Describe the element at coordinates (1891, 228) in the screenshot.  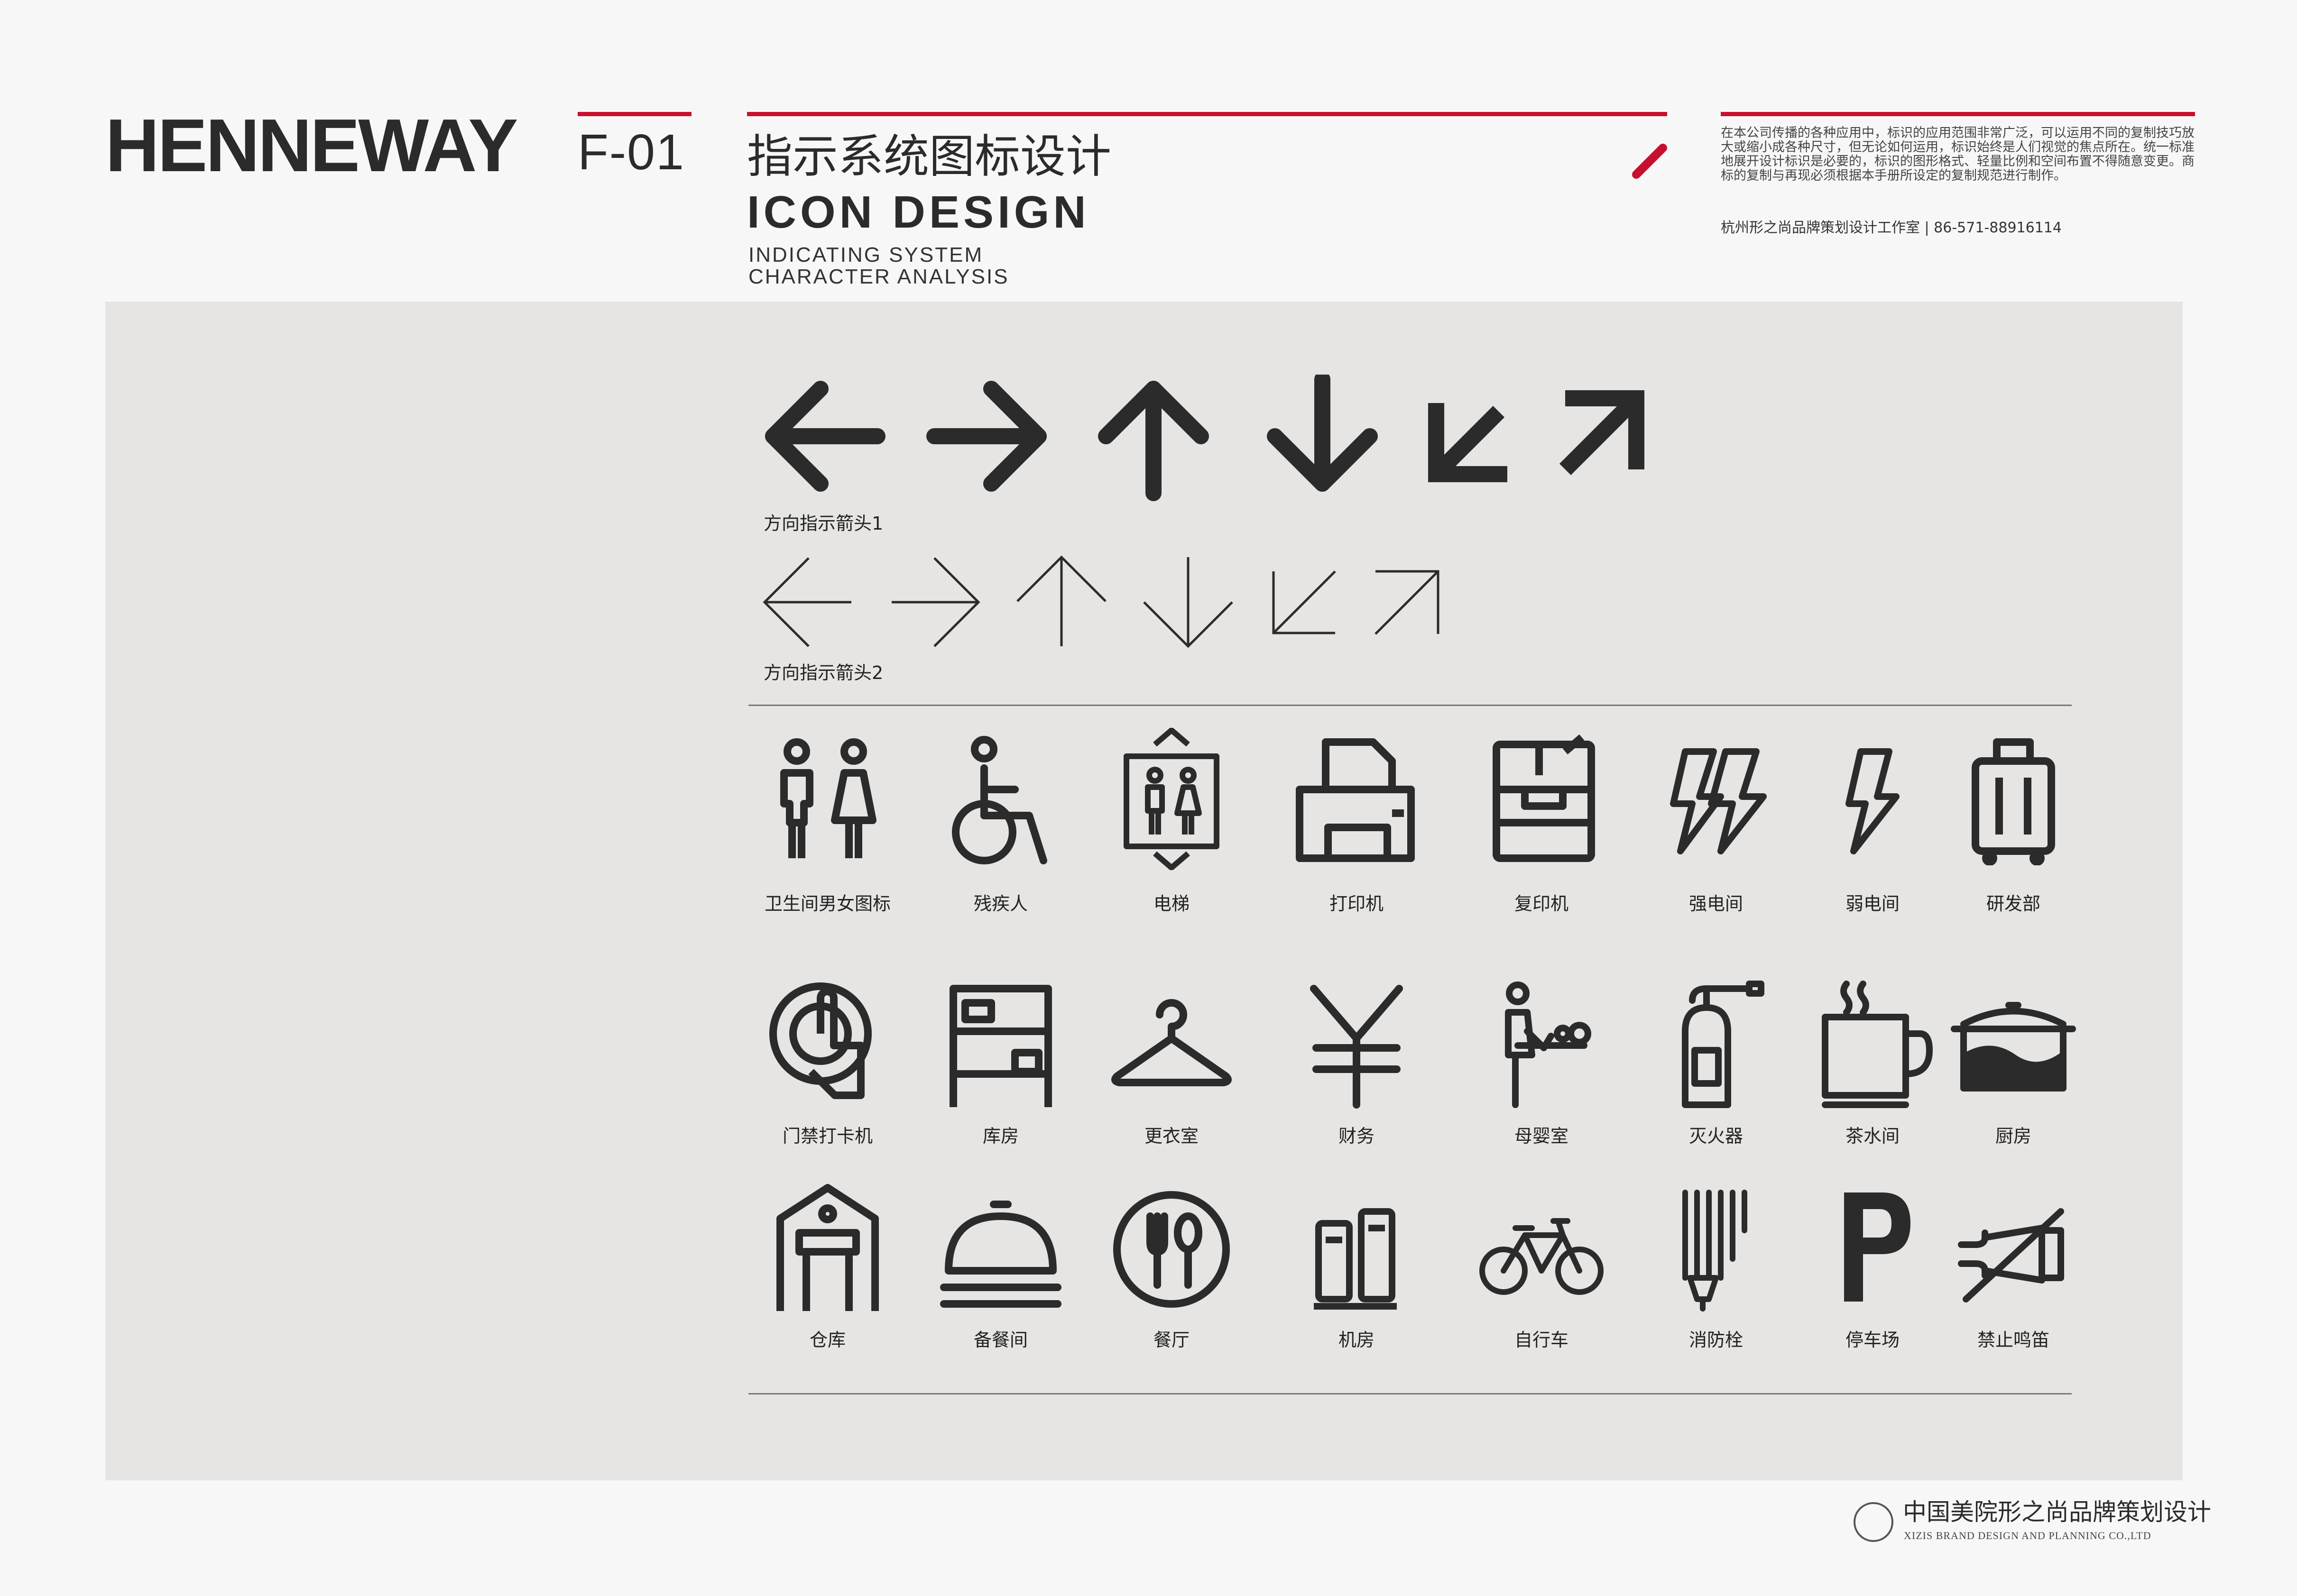
I see `contact-info: 杭州形之尚品牌策划设计工作室 | 86-571-88916114` at that location.